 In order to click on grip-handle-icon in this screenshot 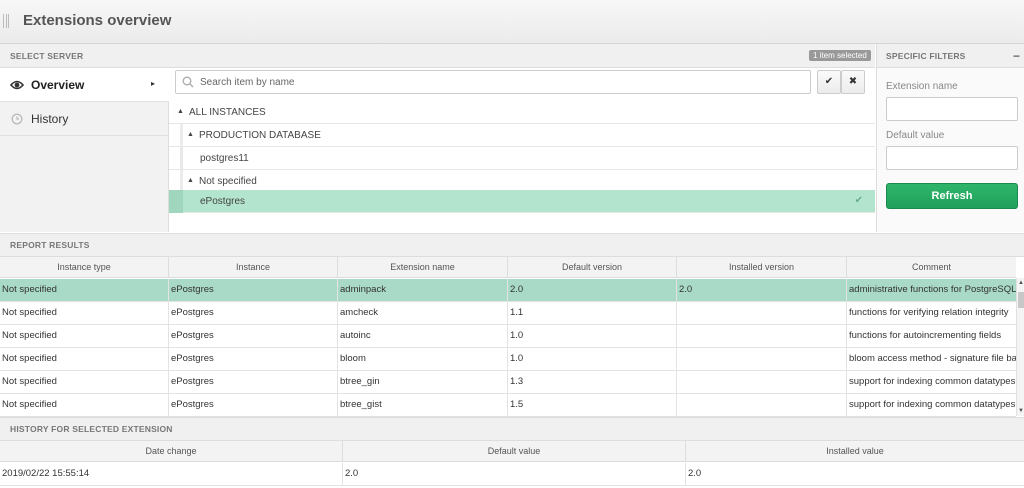, I will do `click(6, 21)`.